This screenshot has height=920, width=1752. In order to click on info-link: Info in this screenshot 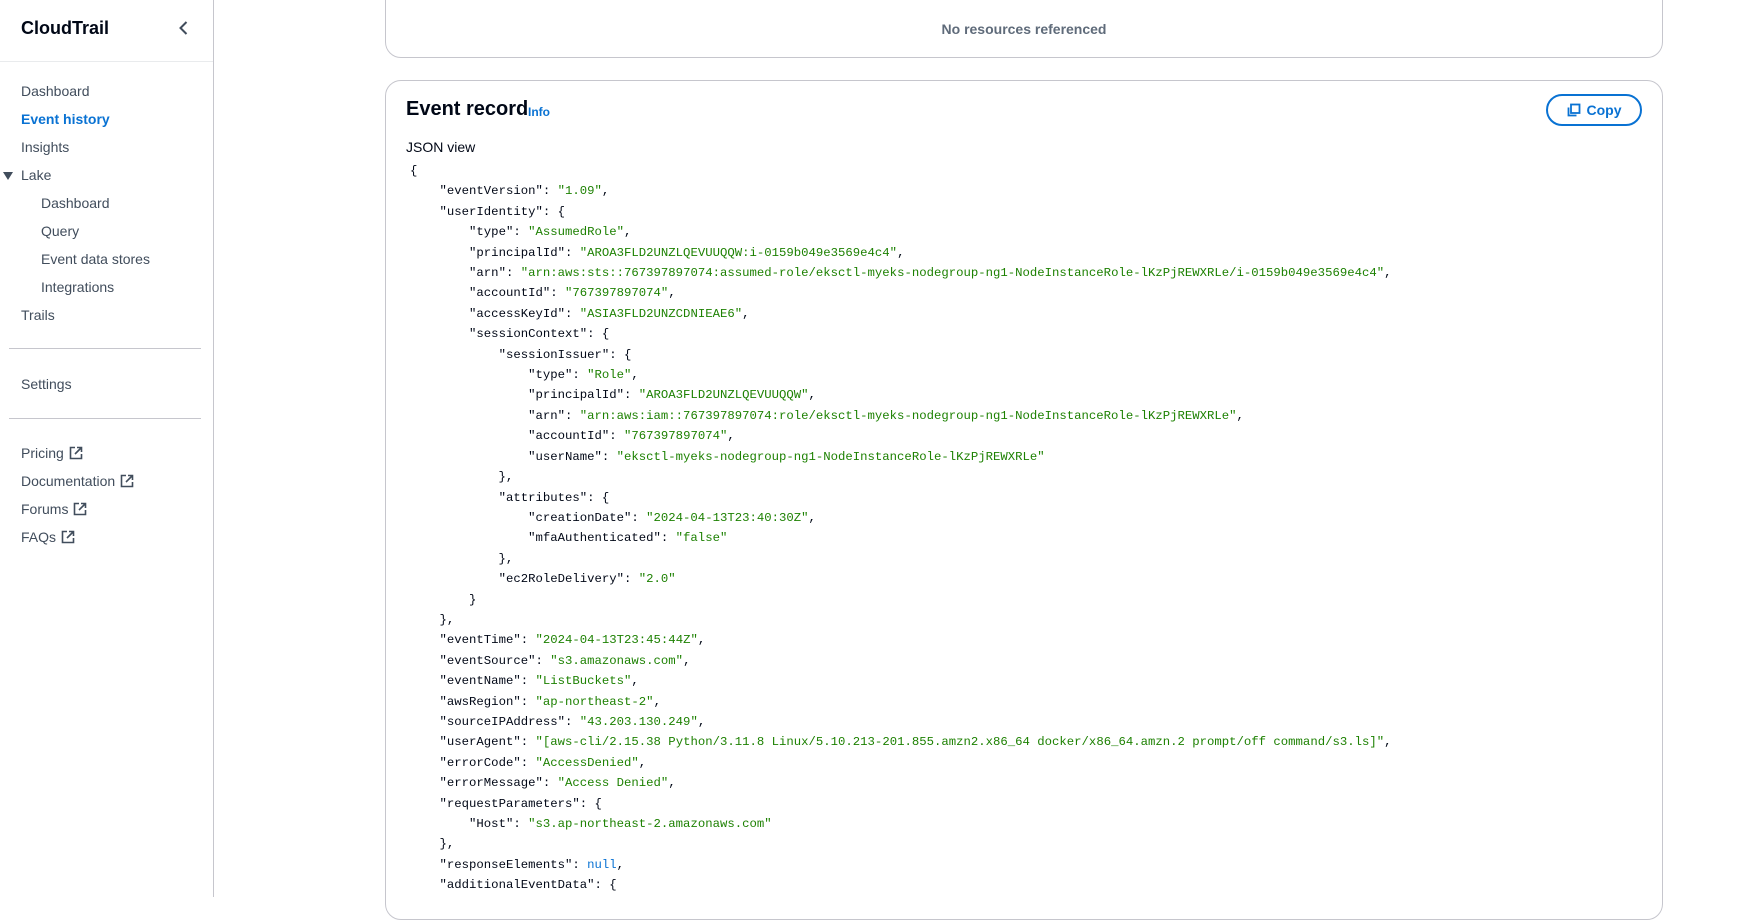, I will do `click(539, 112)`.